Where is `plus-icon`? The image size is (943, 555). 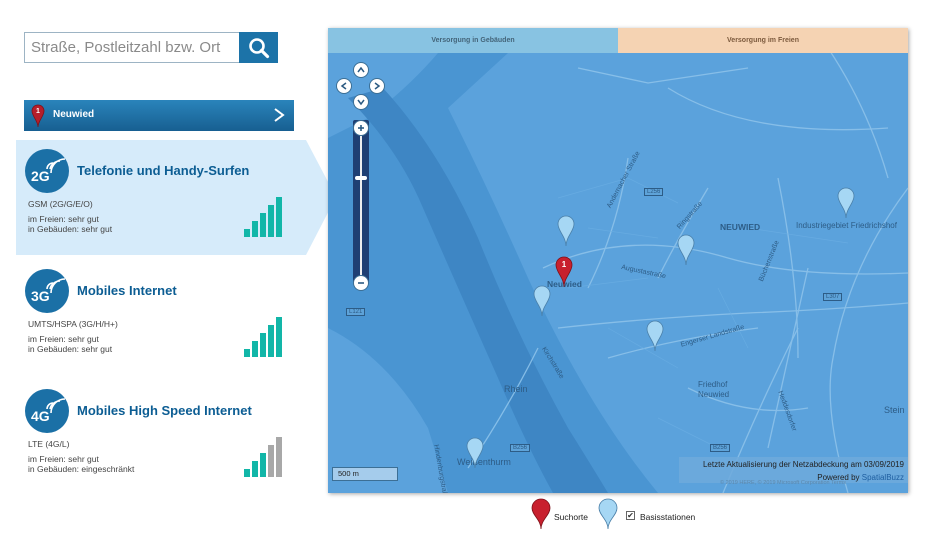 plus-icon is located at coordinates (361, 128).